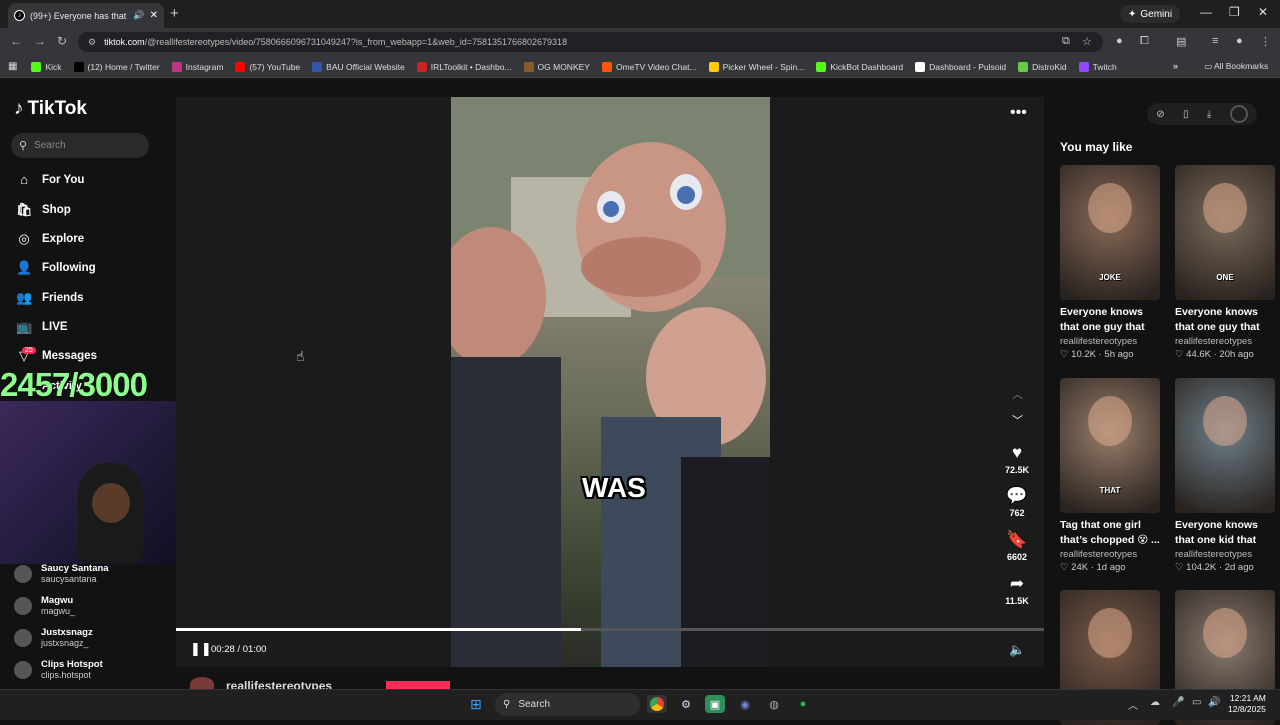  Describe the element at coordinates (40, 41) in the screenshot. I see `forward-icon: →` at that location.